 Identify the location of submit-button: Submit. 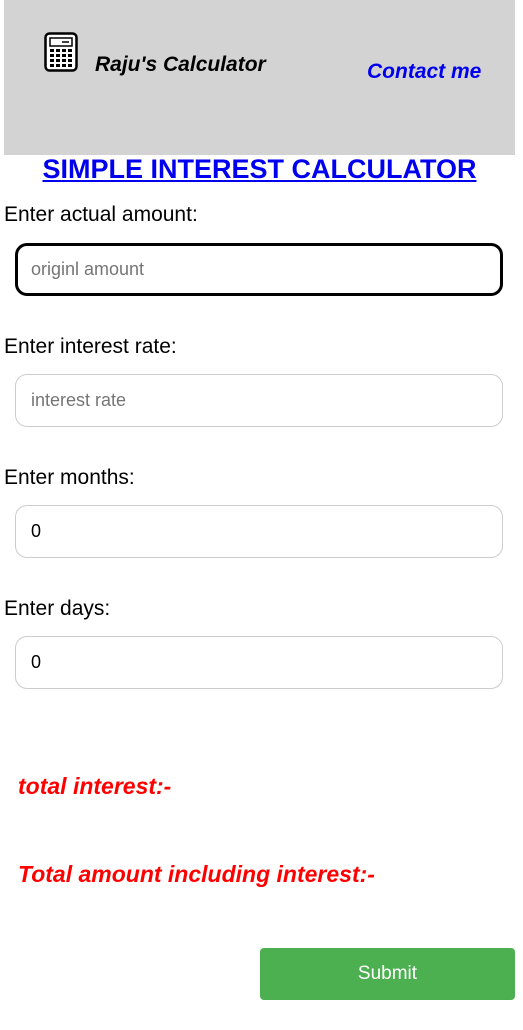
(387, 974).